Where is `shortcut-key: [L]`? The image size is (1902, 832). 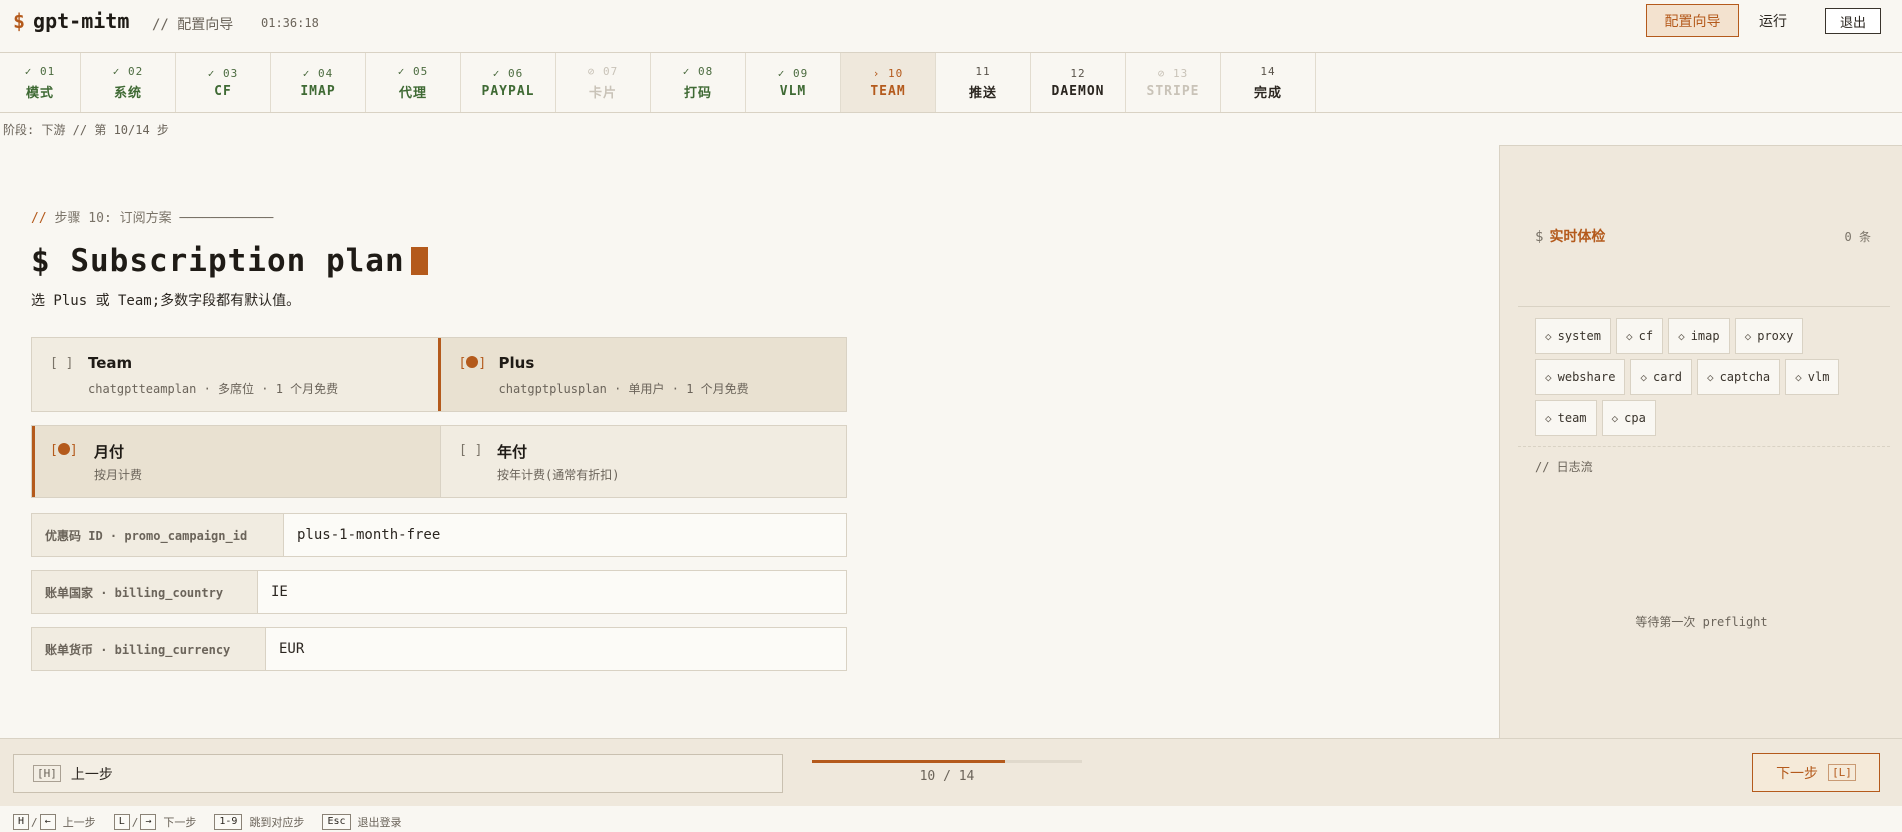 shortcut-key: [L] is located at coordinates (1842, 772).